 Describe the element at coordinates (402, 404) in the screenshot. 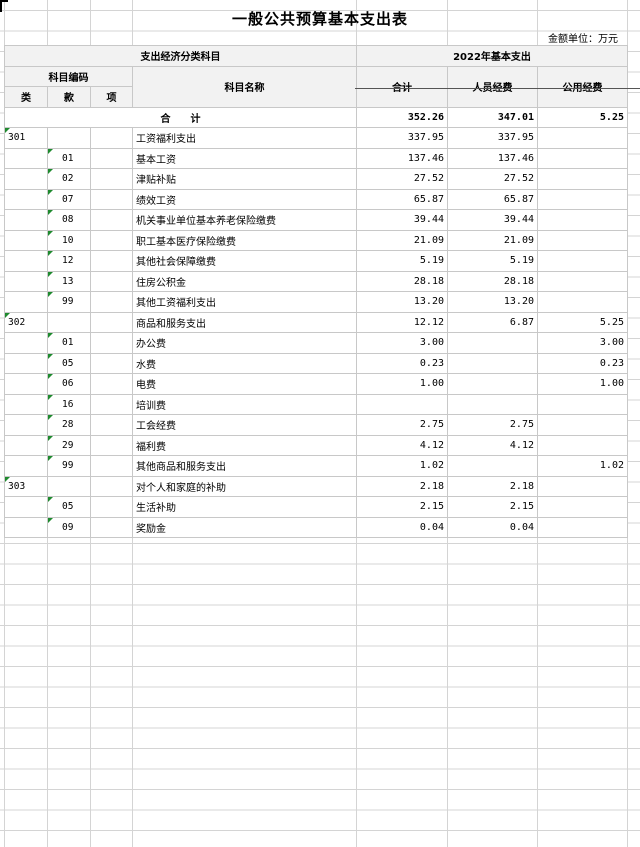

I see `cell-total` at that location.